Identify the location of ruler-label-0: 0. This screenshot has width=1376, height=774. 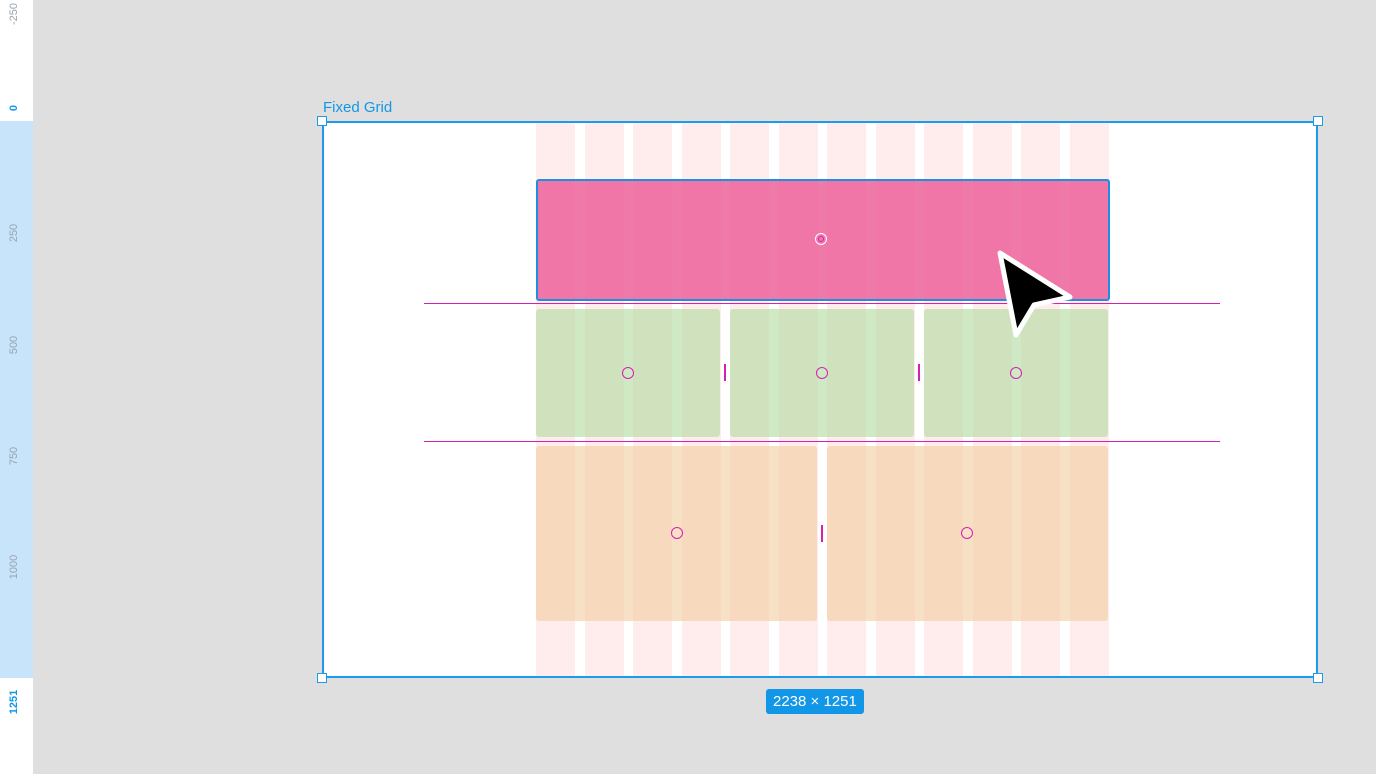
(14, 108).